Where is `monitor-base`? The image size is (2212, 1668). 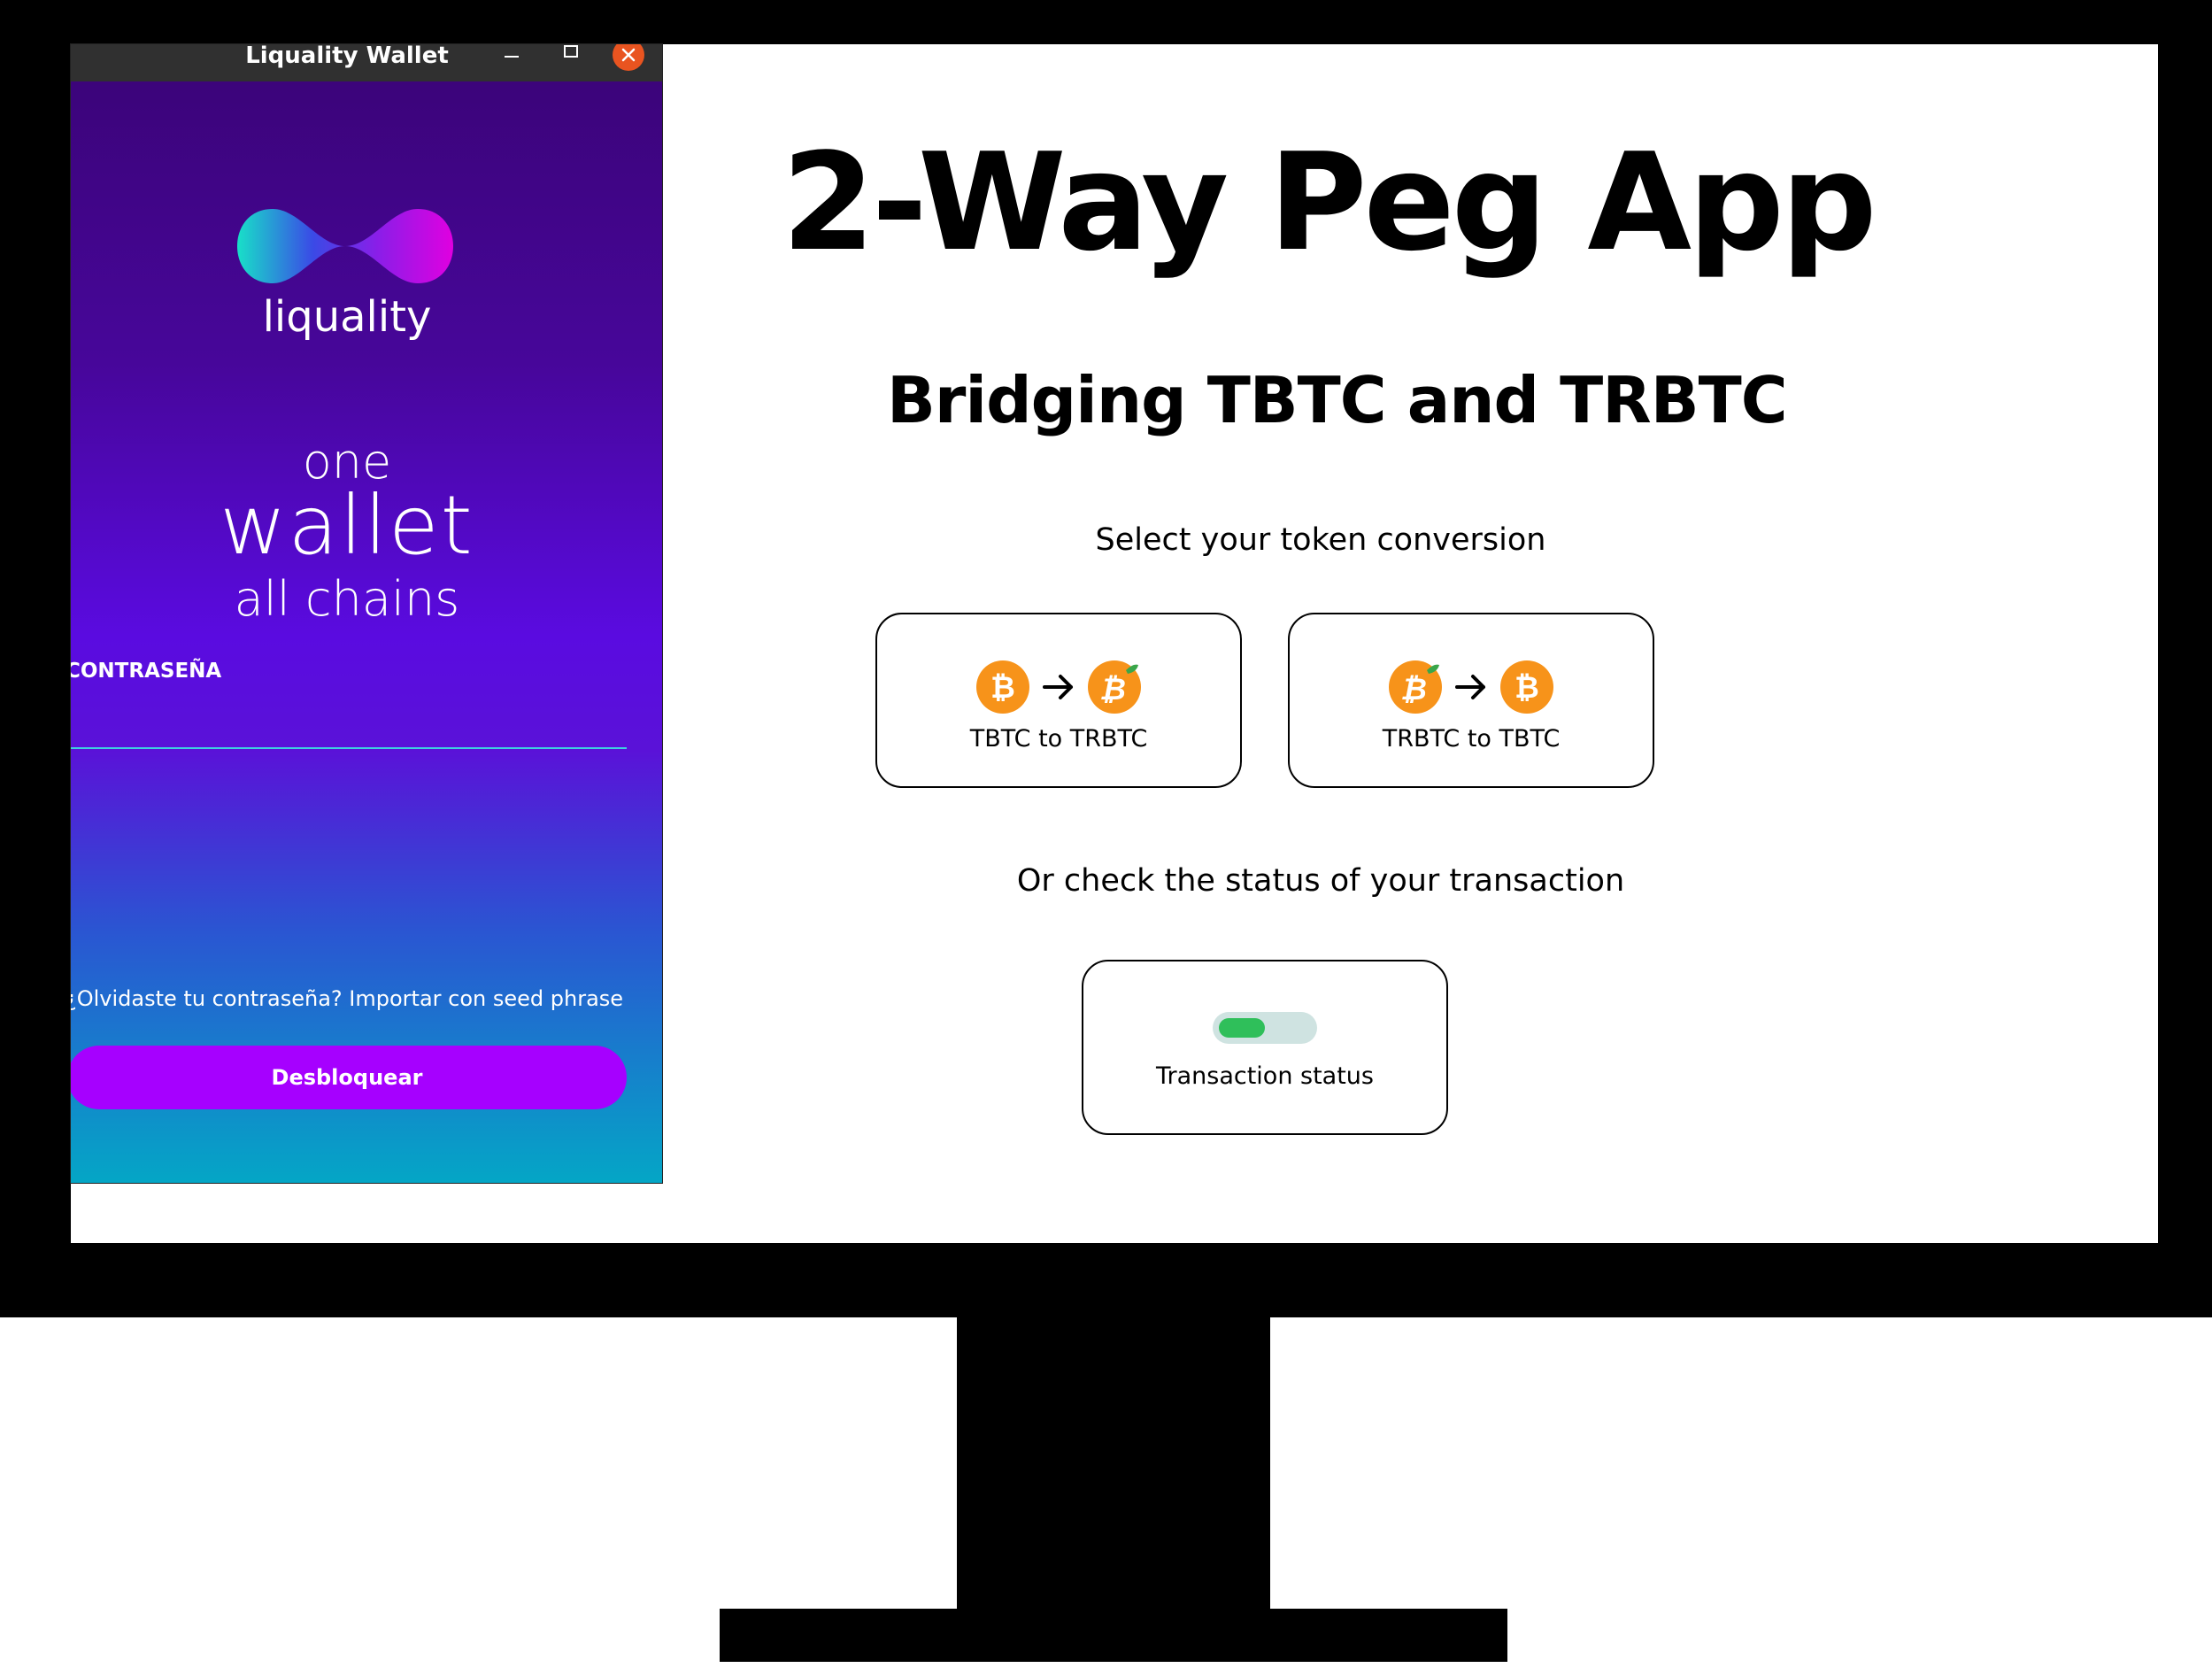
monitor-base is located at coordinates (1113, 1635).